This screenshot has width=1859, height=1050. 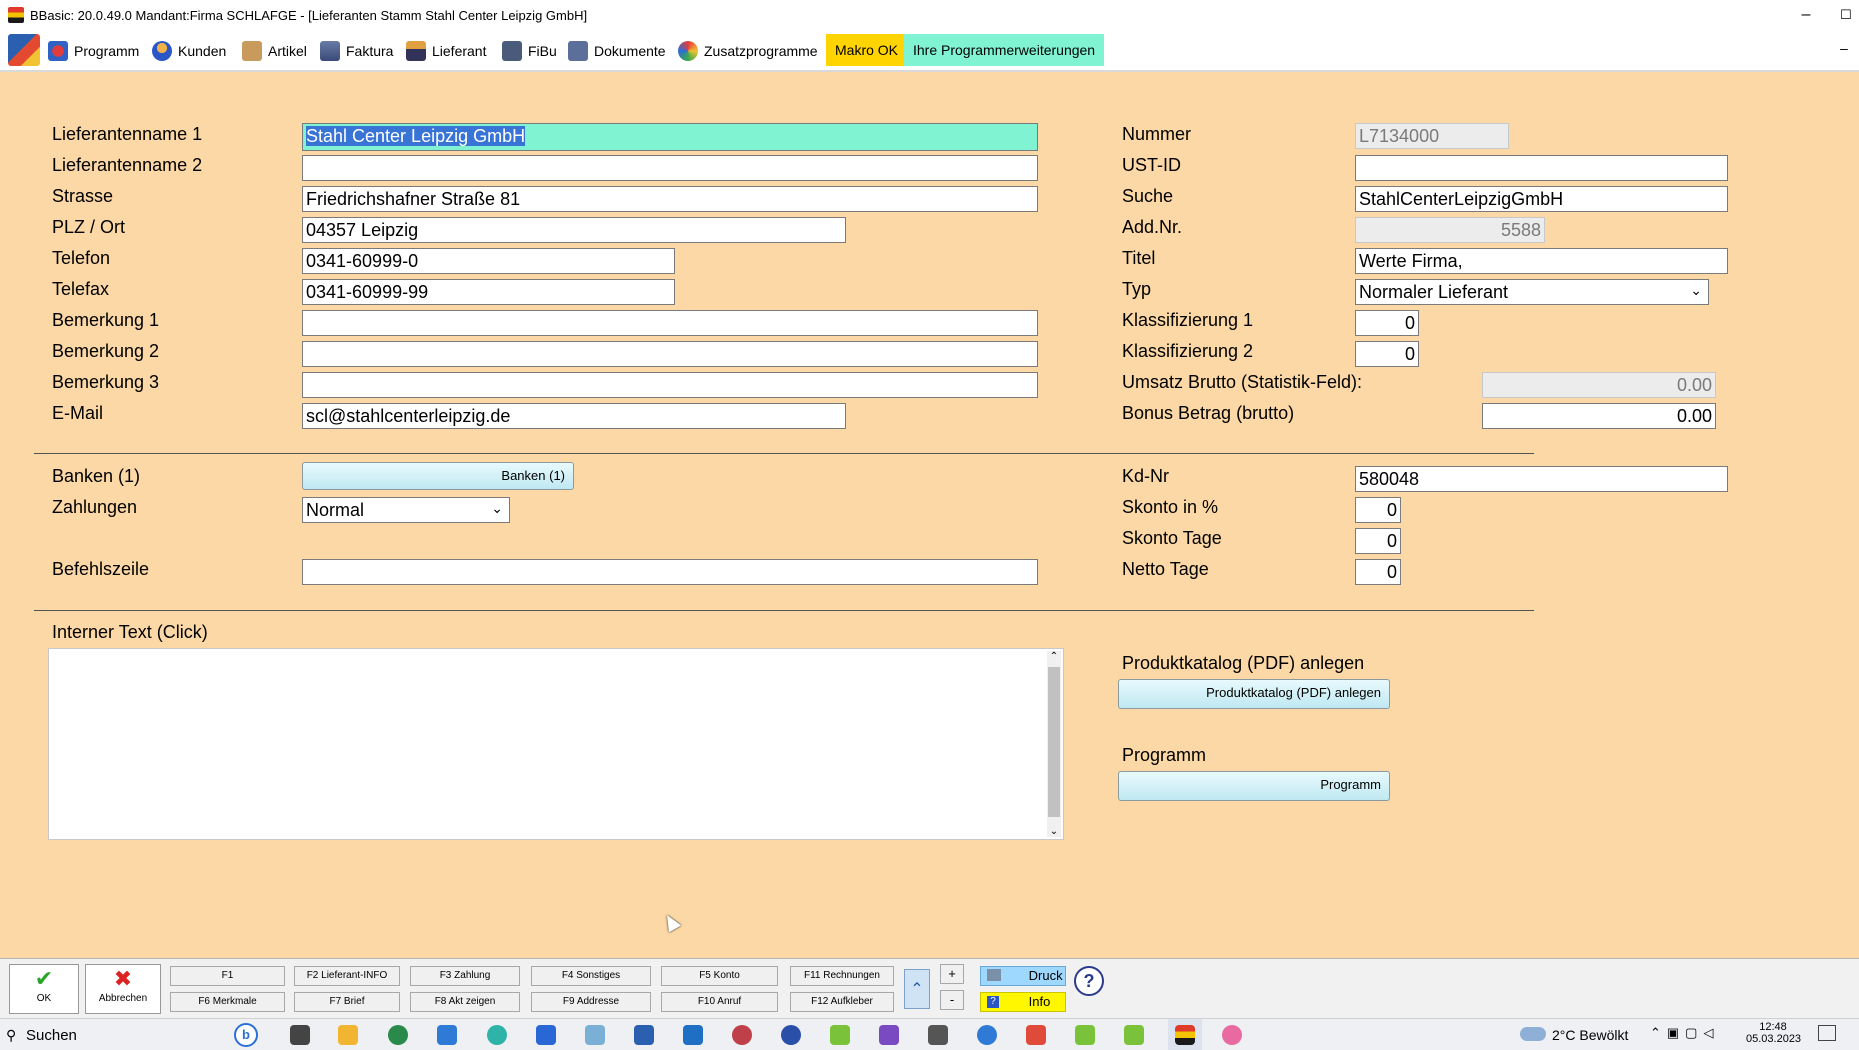 I want to click on abbrechen-button: ✖ Abbrechen, so click(x=123, y=989).